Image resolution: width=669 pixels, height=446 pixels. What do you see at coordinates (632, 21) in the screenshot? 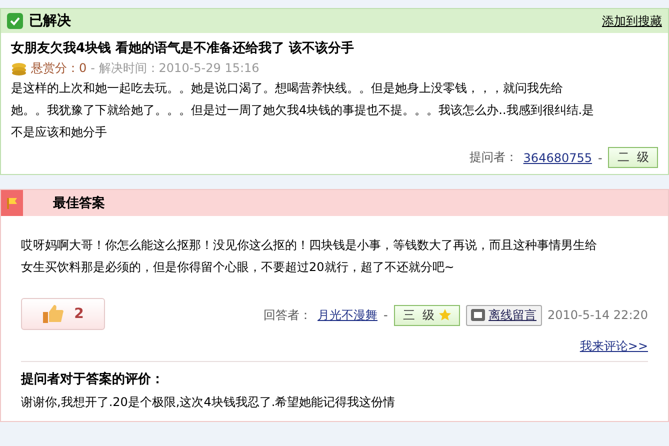
I see `add-favorite-link: 添加到搜藏` at bounding box center [632, 21].